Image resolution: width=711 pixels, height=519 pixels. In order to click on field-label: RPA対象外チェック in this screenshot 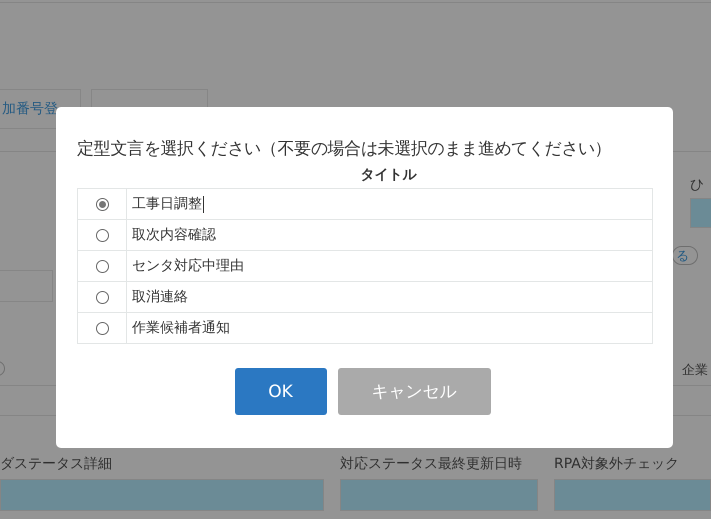, I will do `click(617, 464)`.